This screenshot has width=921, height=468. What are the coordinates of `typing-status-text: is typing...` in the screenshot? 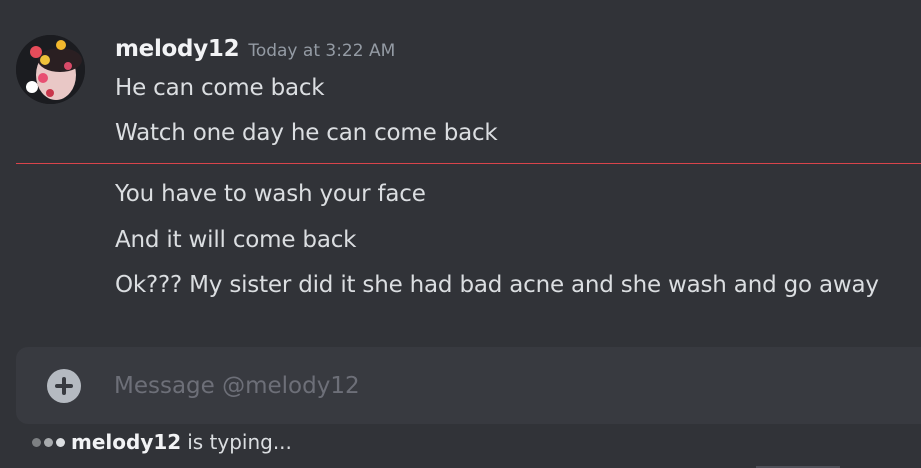 It's located at (239, 442).